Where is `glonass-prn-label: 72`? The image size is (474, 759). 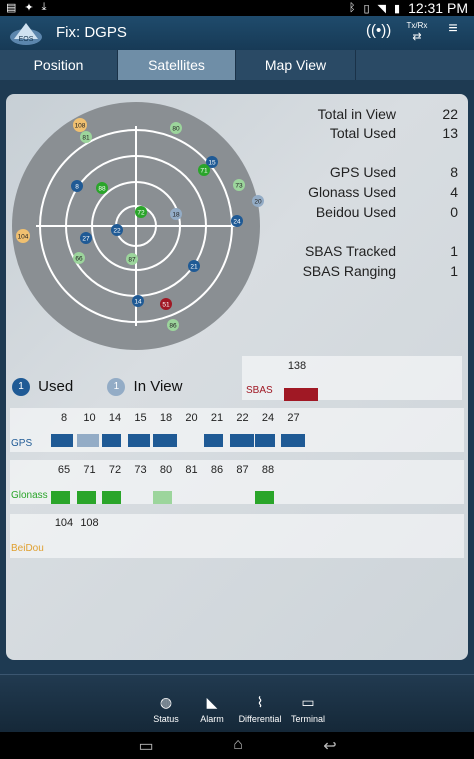 glonass-prn-label: 72 is located at coordinates (115, 470).